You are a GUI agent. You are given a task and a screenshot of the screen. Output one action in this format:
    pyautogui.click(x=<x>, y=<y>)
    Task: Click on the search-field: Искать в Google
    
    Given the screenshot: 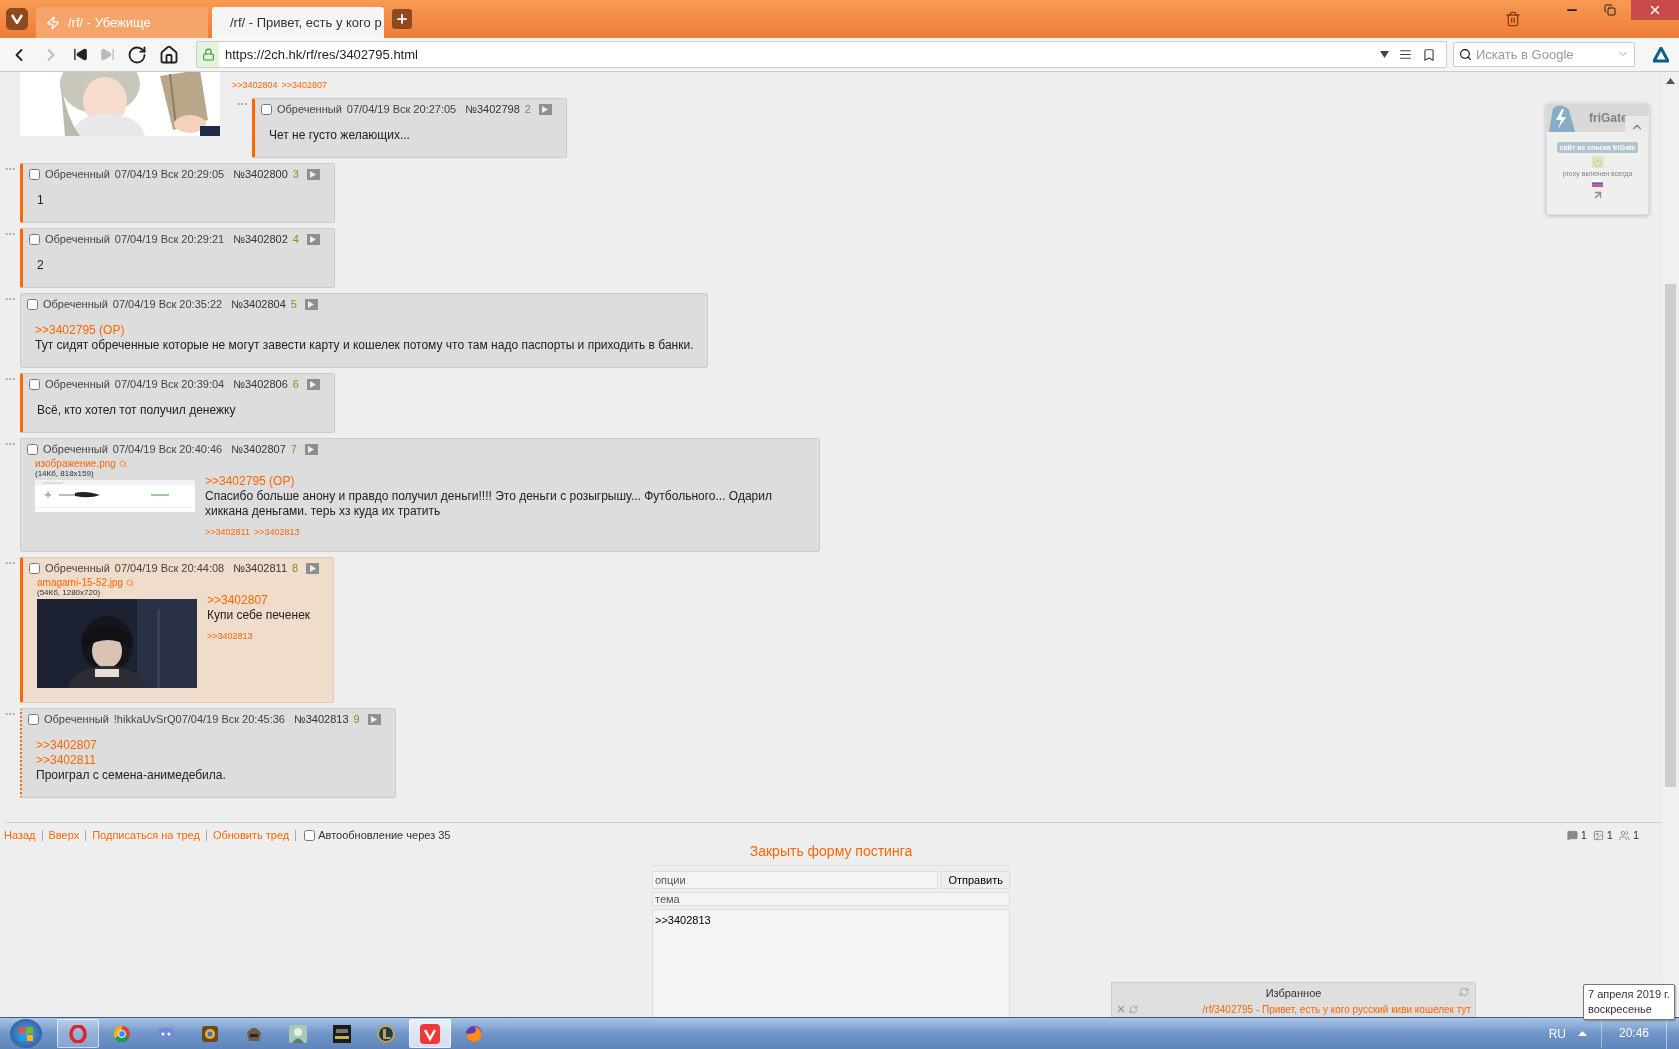 What is the action you would take?
    pyautogui.click(x=1544, y=54)
    